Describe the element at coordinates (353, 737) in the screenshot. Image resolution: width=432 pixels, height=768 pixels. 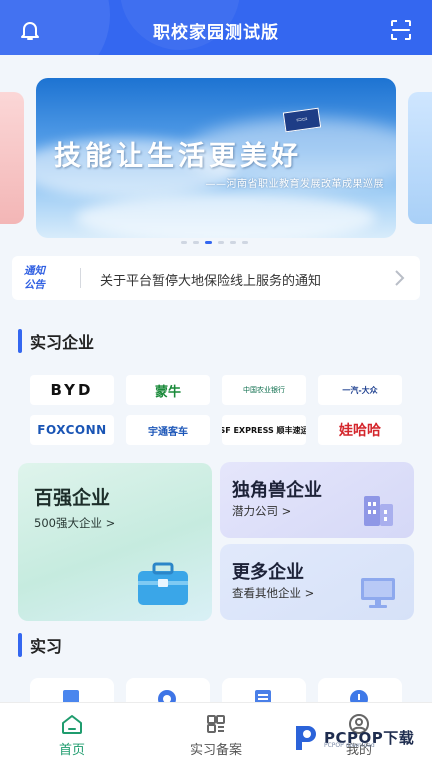
I see `site-watermark: PCPOP下载 PCPOP download` at that location.